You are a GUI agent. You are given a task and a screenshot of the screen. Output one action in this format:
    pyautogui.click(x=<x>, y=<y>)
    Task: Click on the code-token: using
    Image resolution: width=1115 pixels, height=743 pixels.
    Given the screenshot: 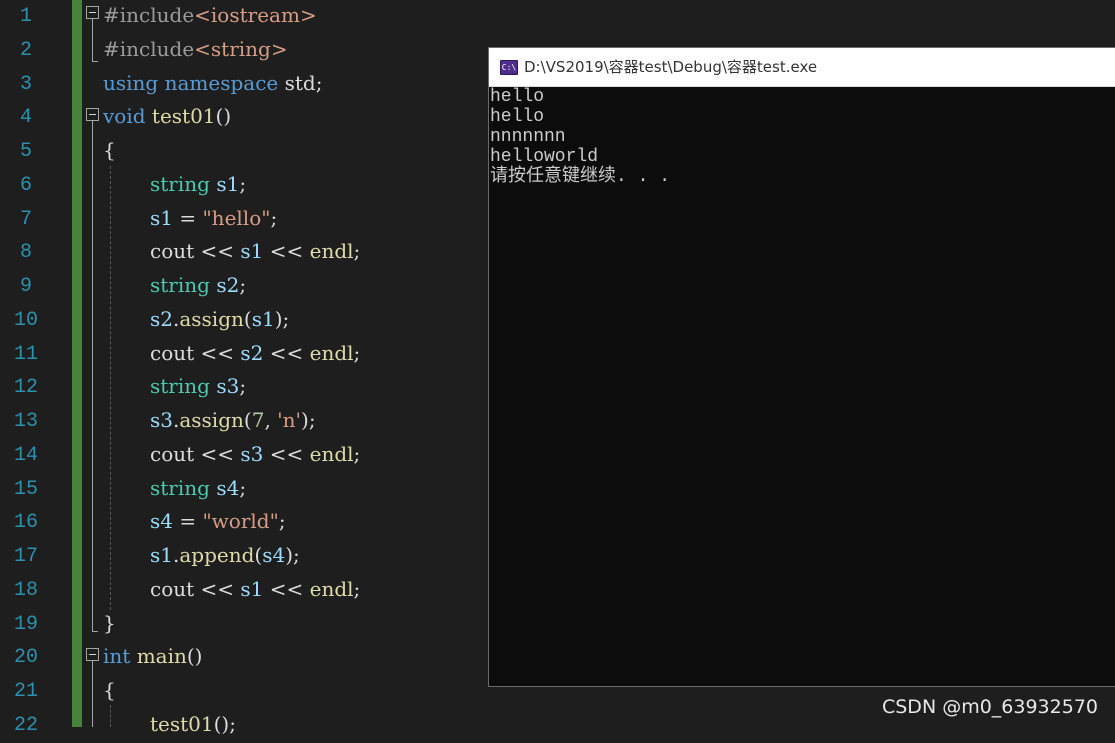 What is the action you would take?
    pyautogui.click(x=131, y=82)
    